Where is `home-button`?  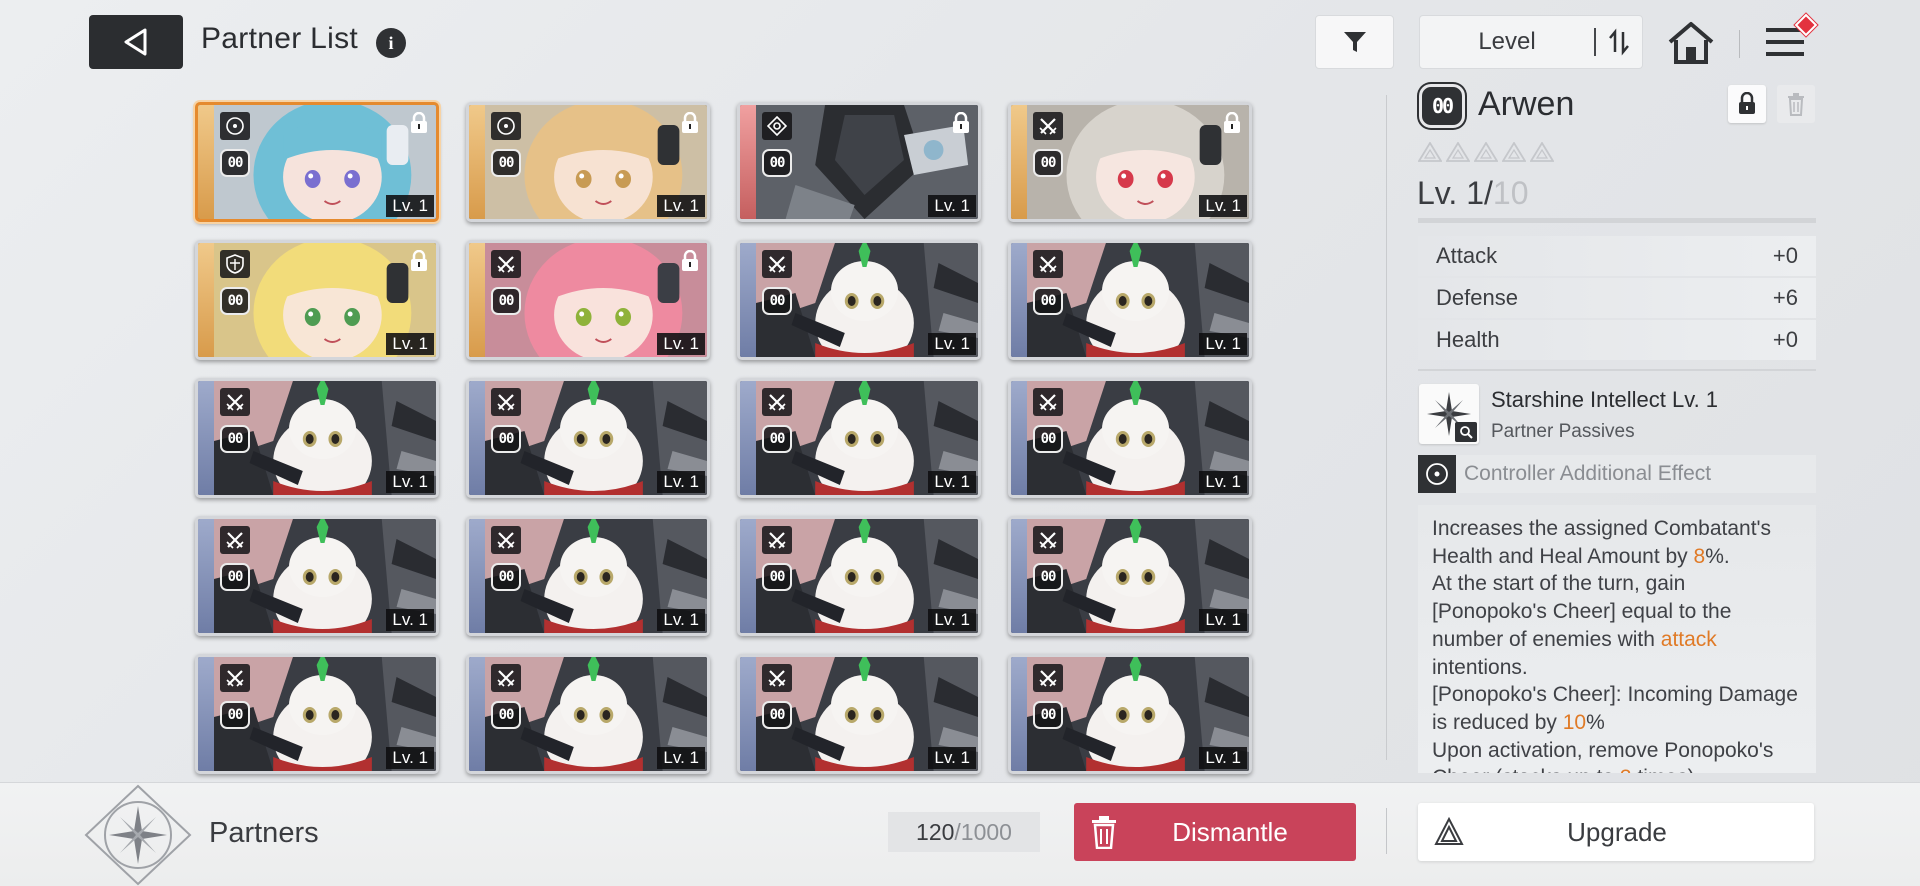 home-button is located at coordinates (1691, 43).